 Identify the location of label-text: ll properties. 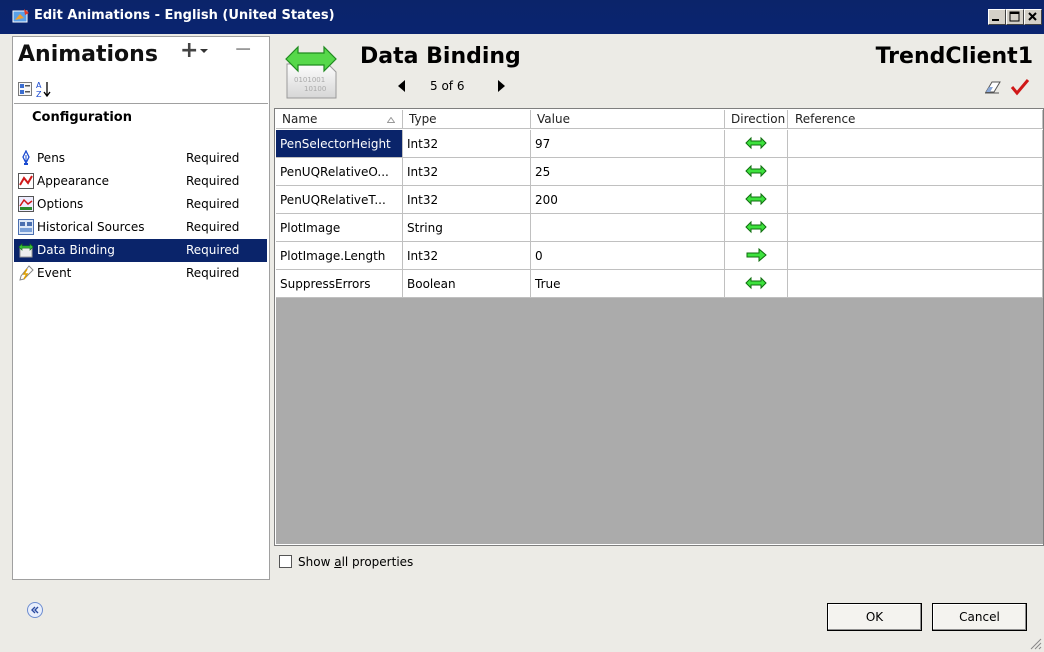
(377, 562).